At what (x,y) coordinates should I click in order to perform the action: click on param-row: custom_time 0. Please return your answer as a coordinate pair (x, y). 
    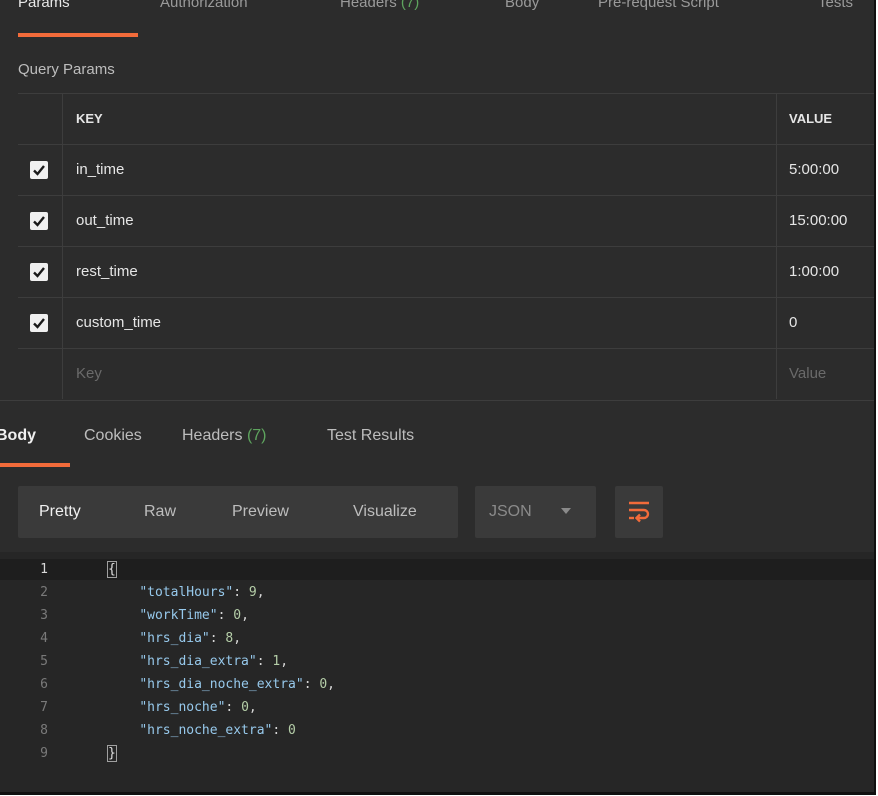
    Looking at the image, I should click on (446, 322).